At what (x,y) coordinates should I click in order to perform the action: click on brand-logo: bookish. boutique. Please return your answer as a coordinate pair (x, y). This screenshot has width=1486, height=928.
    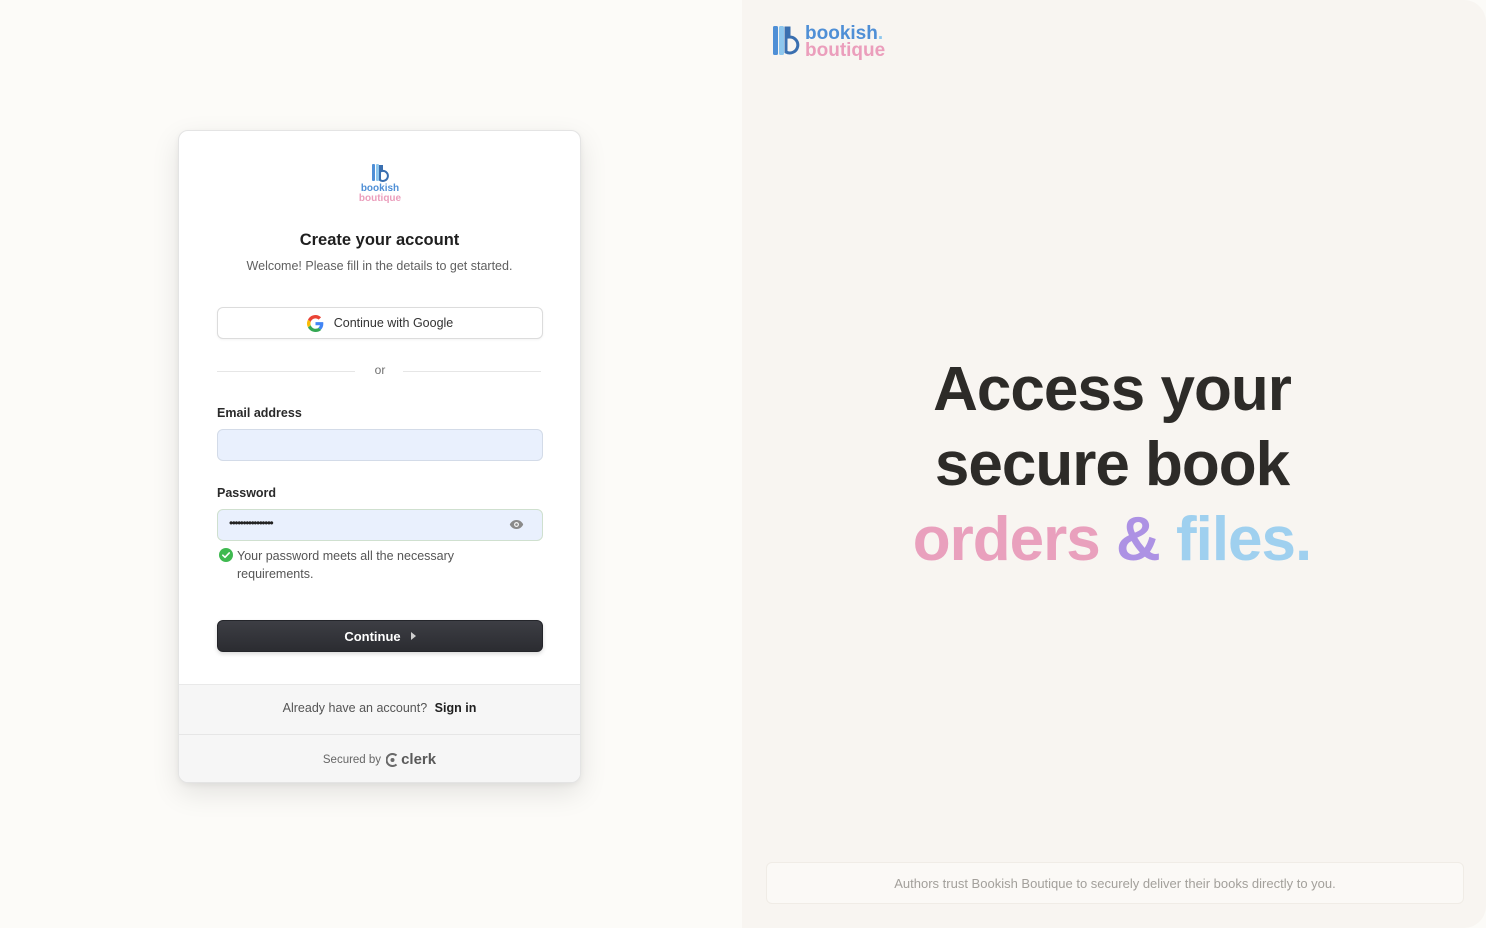
    Looking at the image, I should click on (837, 44).